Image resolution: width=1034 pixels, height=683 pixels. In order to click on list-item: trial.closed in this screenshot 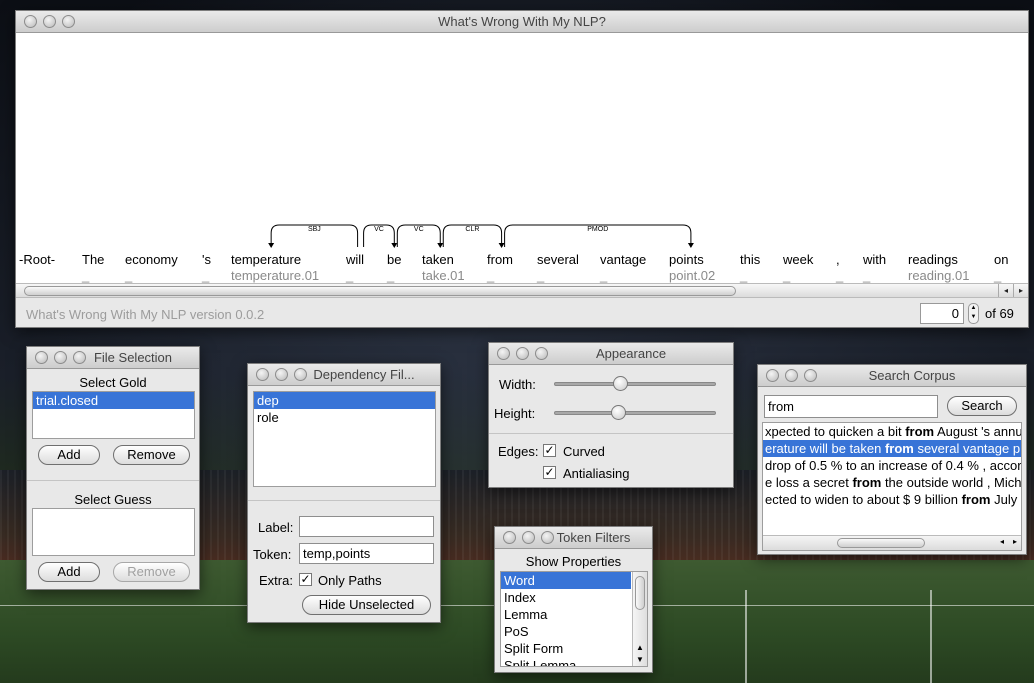, I will do `click(113, 400)`.